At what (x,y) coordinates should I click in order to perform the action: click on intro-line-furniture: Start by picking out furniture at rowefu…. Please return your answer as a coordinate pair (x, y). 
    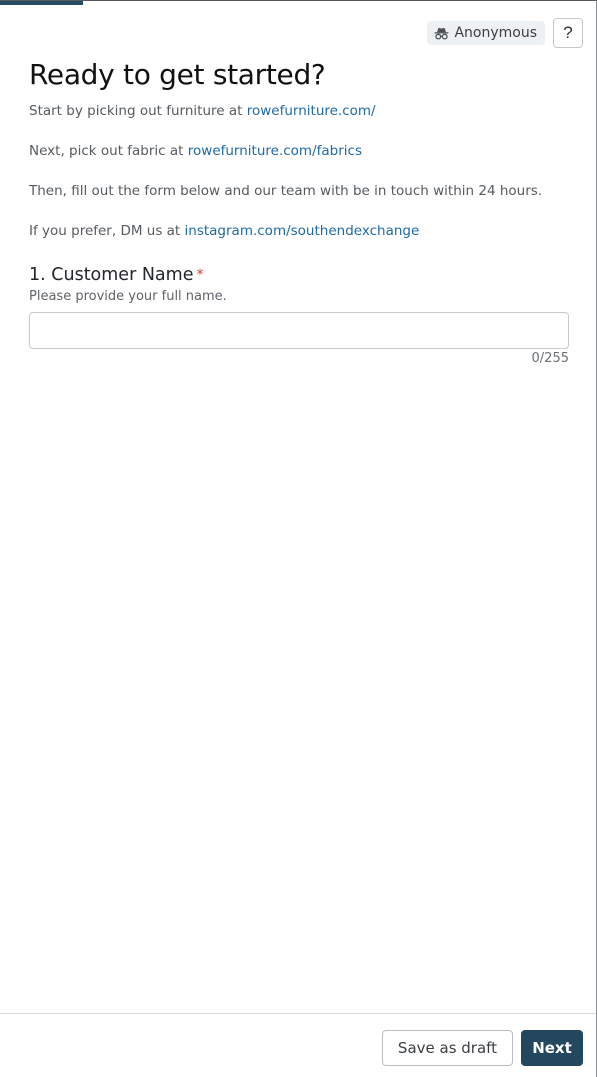
    Looking at the image, I should click on (299, 121).